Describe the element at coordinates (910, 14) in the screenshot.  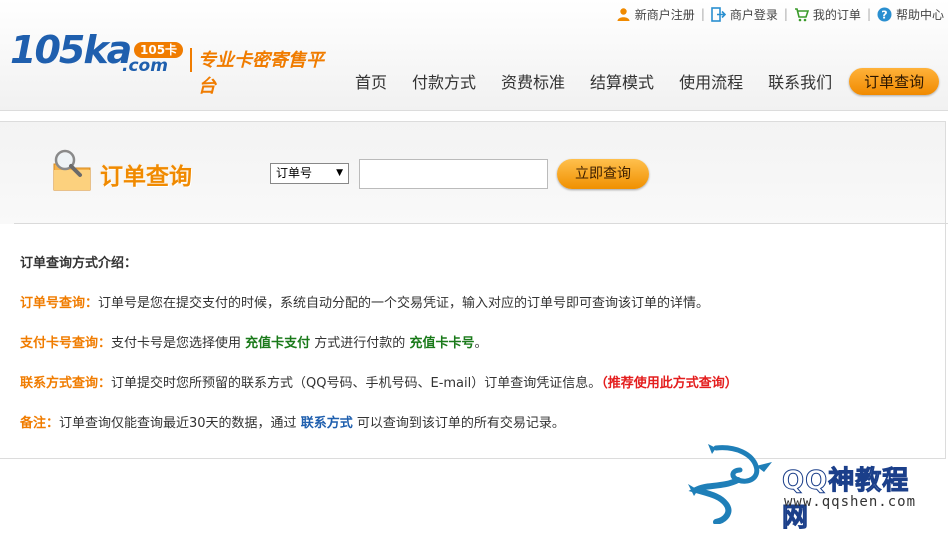
I see `help-center-link: ? 帮助中心` at that location.